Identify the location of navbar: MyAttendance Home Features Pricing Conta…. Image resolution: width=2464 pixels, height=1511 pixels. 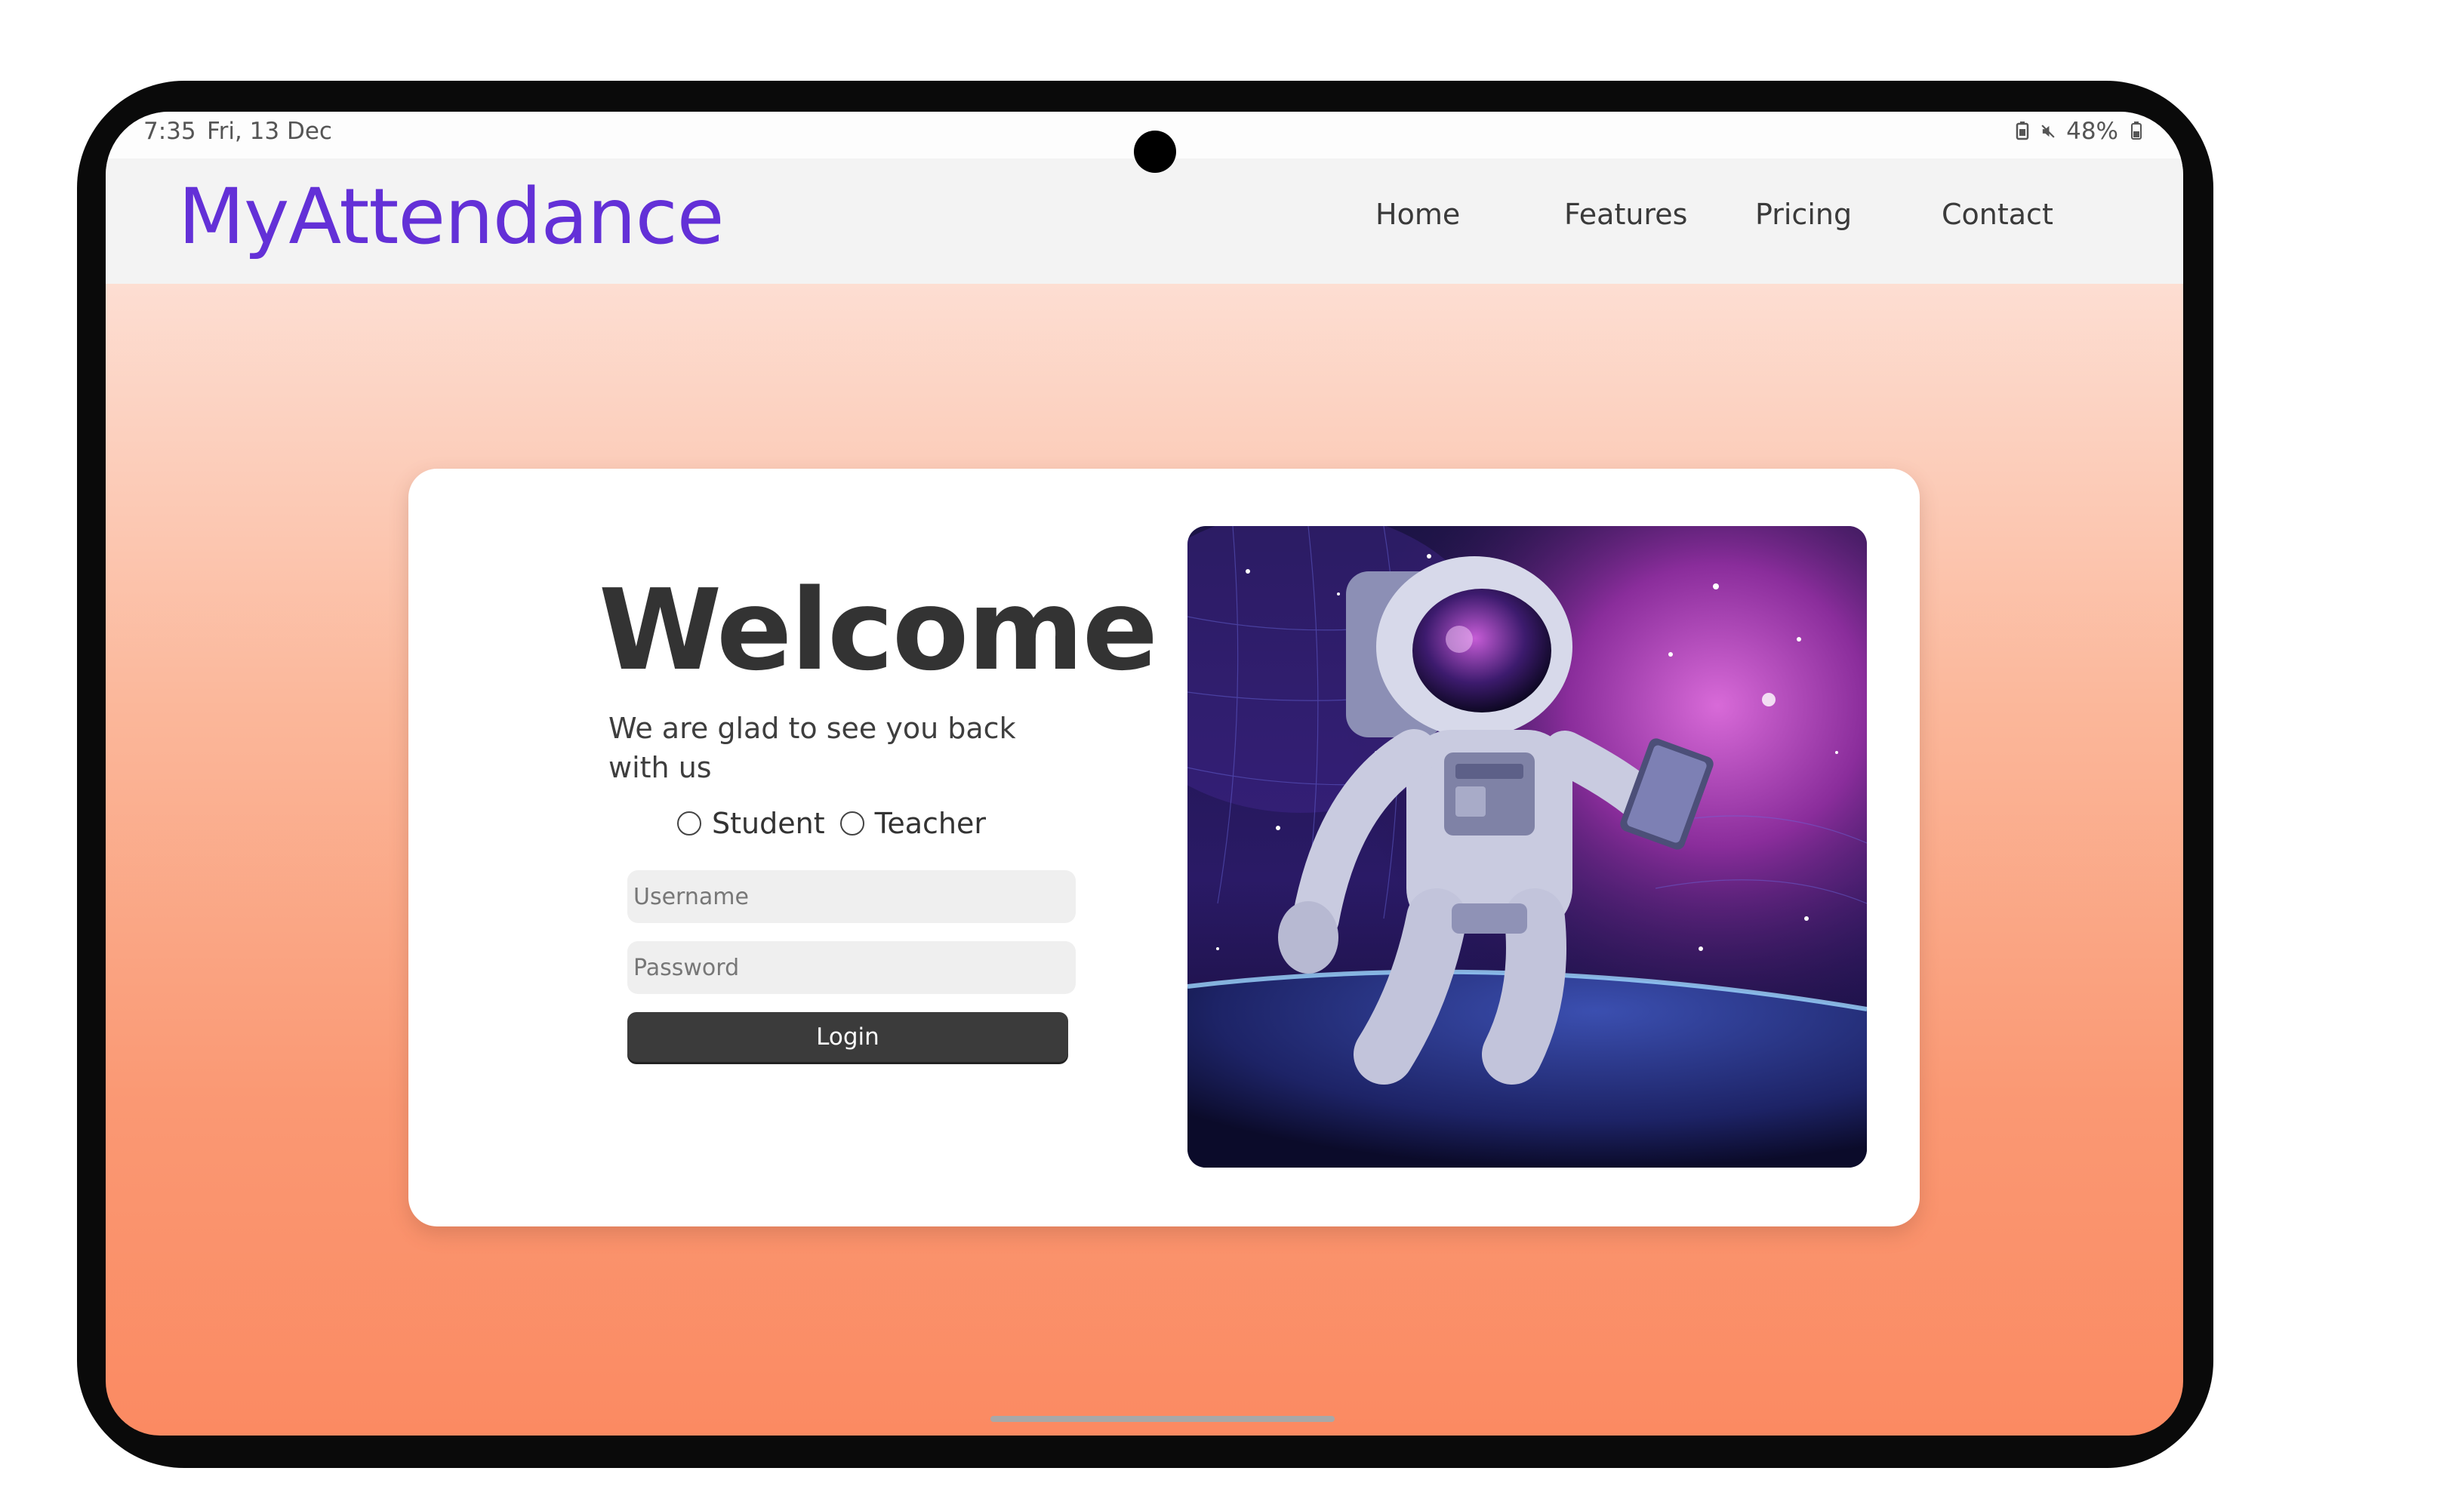
(1144, 221).